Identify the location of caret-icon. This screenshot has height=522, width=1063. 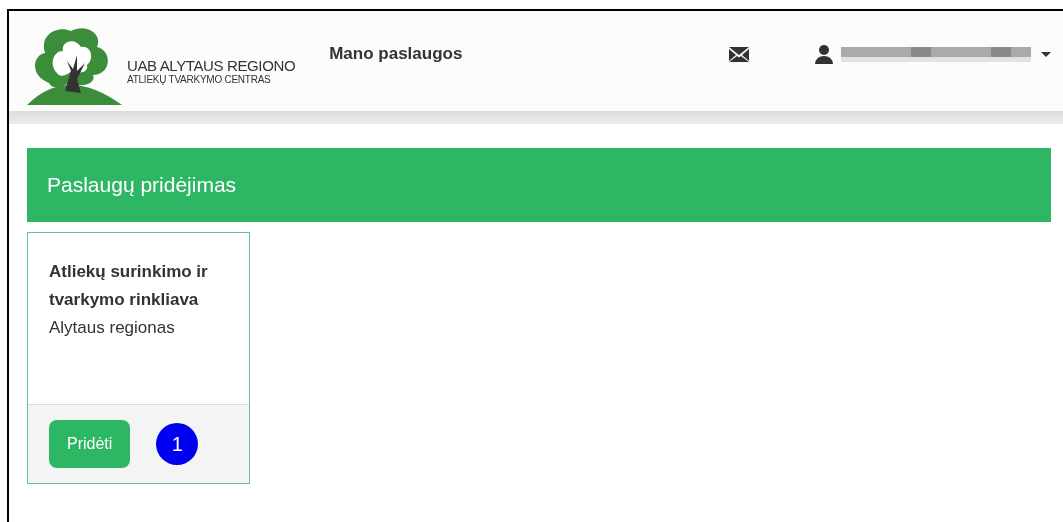
(1046, 54).